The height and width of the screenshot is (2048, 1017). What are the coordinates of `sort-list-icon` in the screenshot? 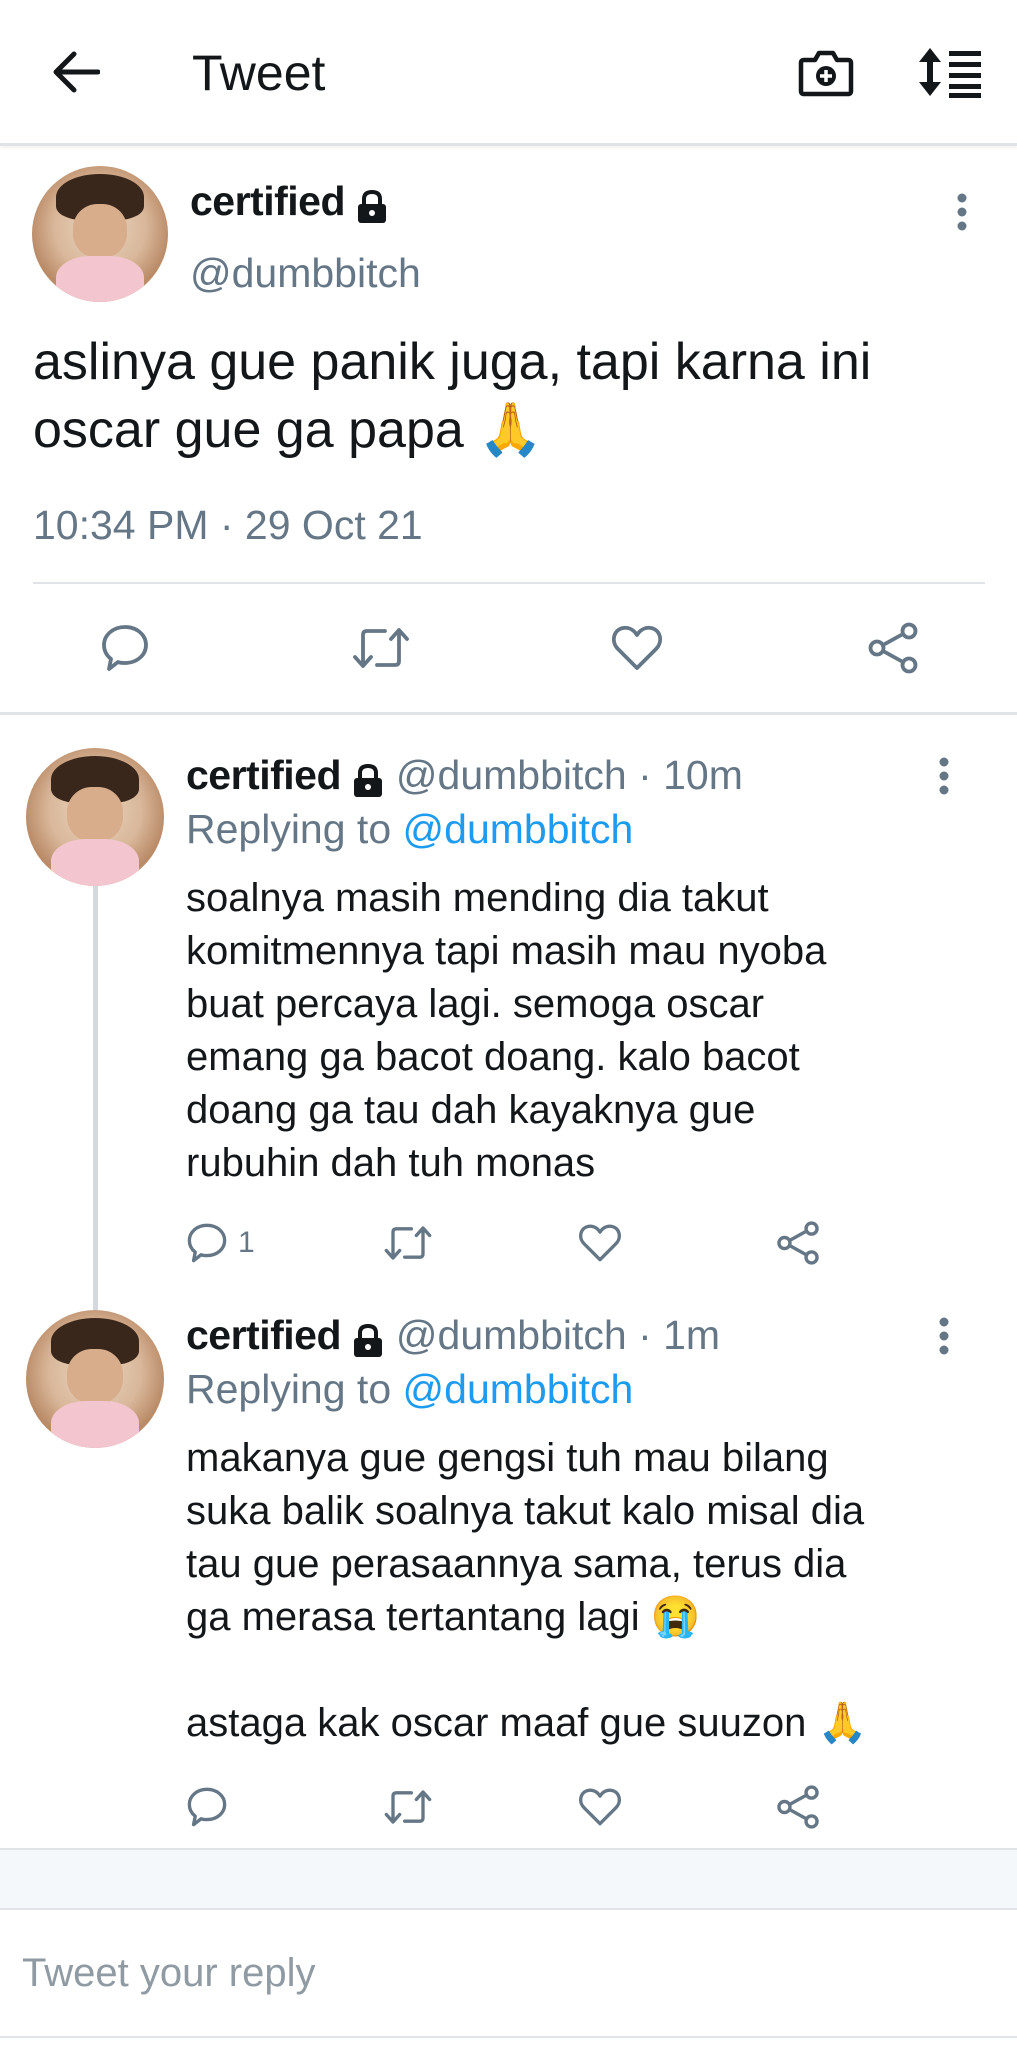 It's located at (950, 73).